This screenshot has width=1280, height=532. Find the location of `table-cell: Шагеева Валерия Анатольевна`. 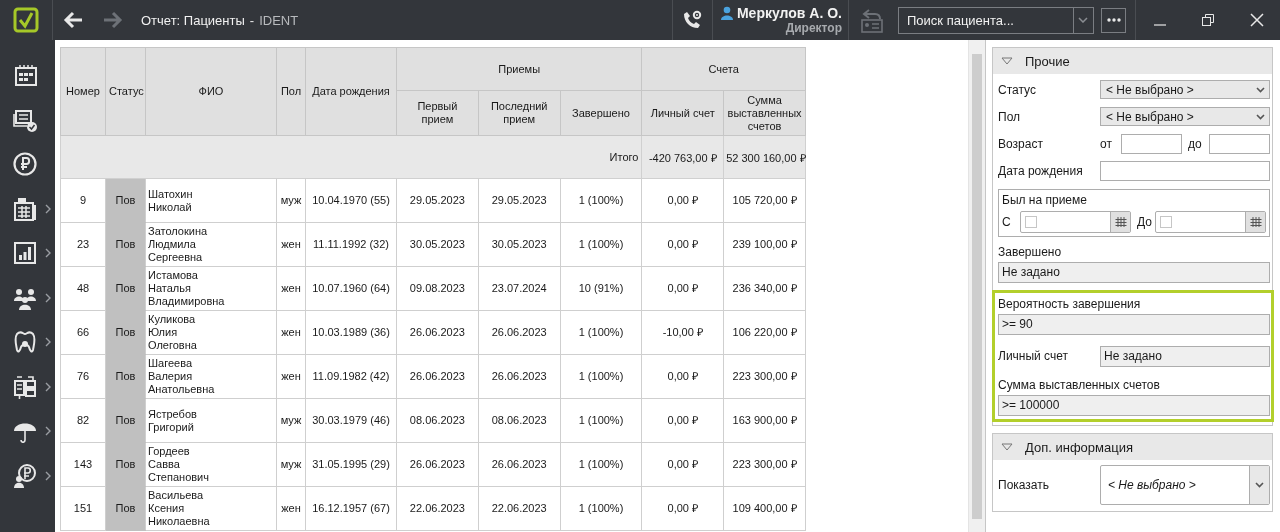

table-cell: Шагеева Валерия Анатольевна is located at coordinates (211, 376).